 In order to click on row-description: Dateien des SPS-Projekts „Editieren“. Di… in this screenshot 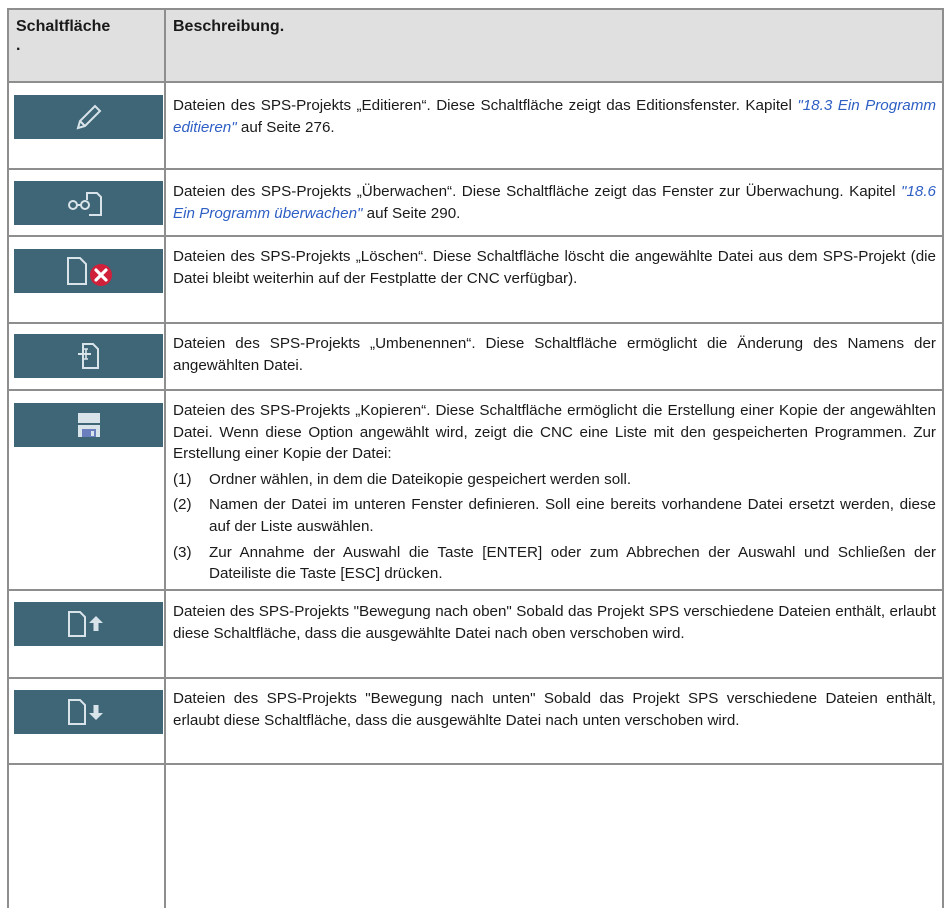, I will do `click(554, 116)`.